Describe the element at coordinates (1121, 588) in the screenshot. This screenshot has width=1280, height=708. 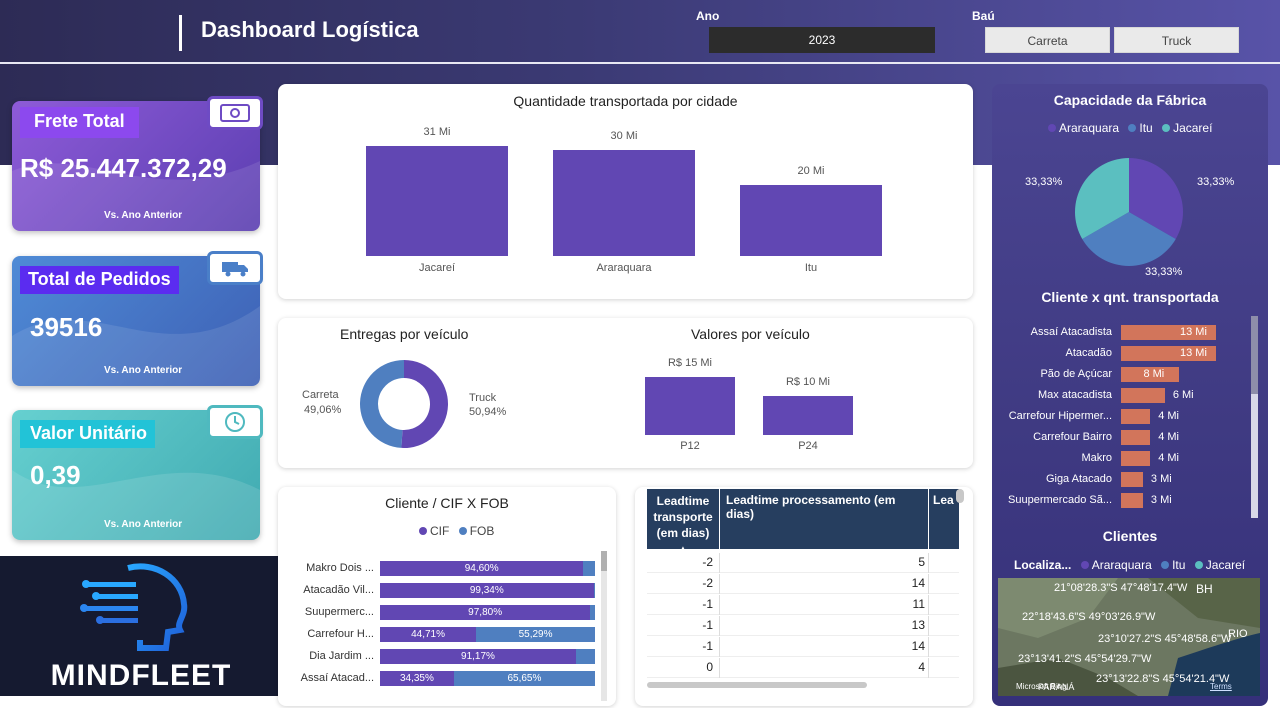
I see `map-coord: 21°08'28.3"S 47°48'17.4"W` at that location.